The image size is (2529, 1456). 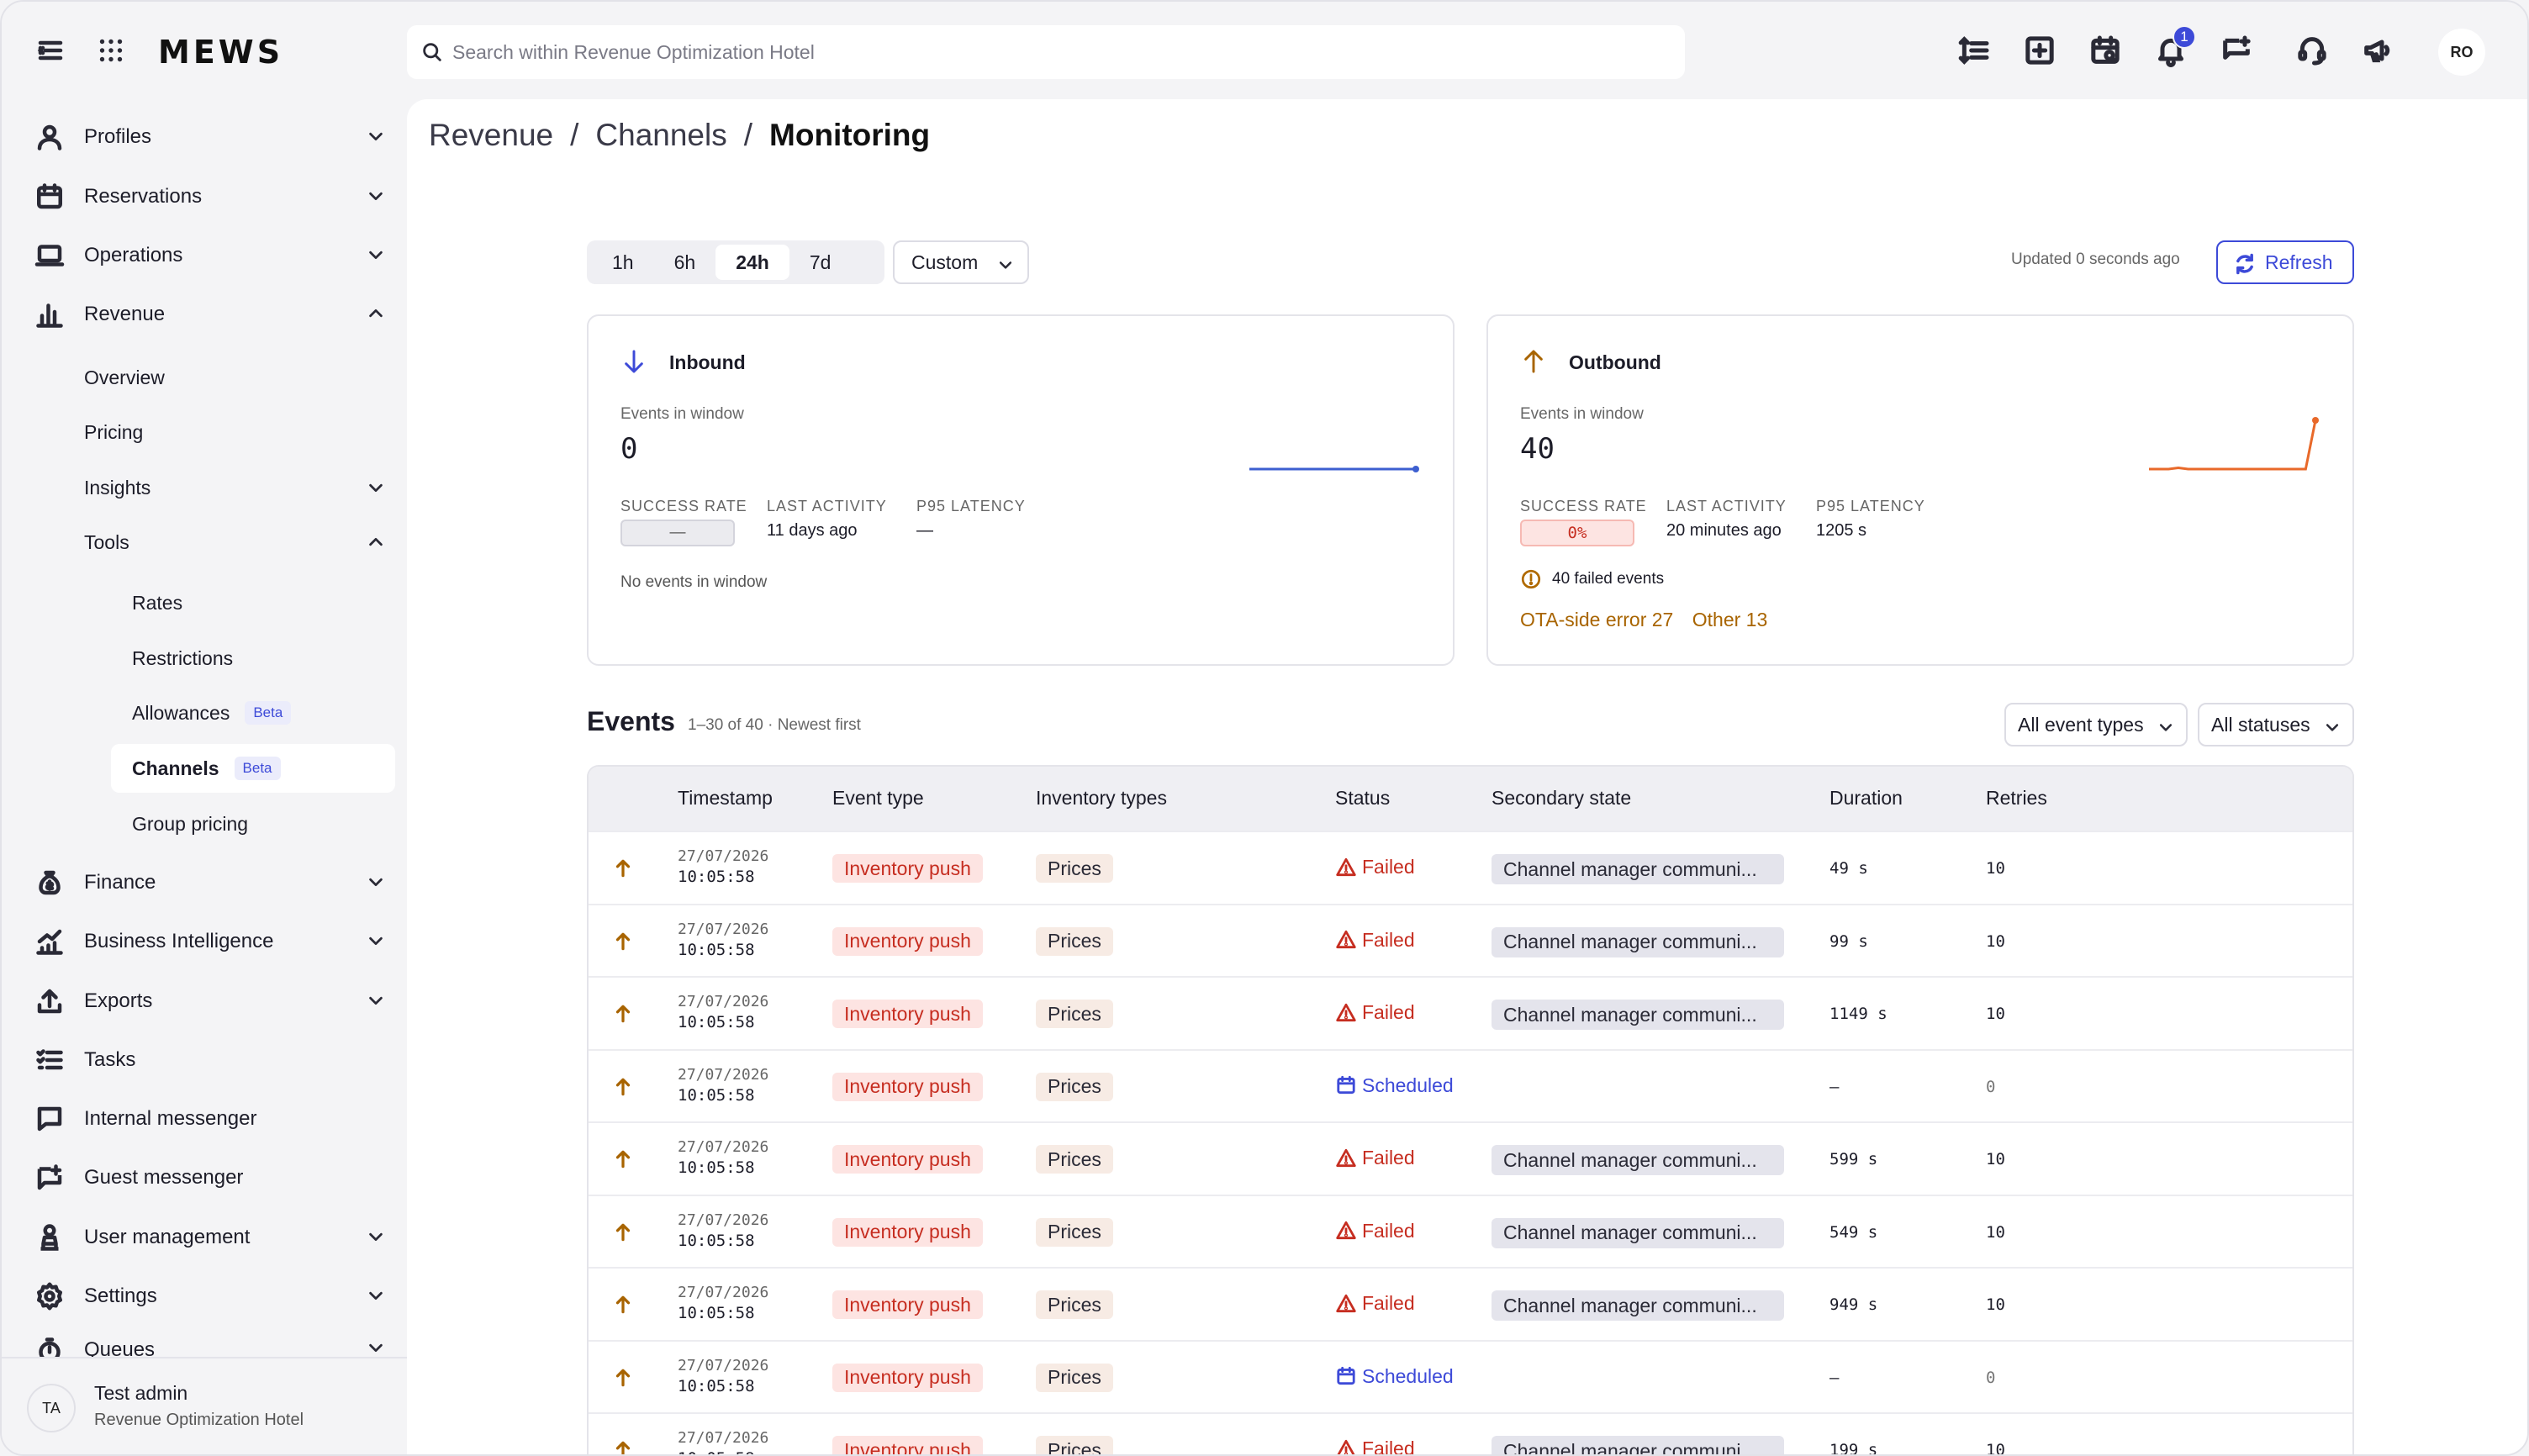 What do you see at coordinates (253, 602) in the screenshot?
I see `sidebar-item-rates: Rates` at bounding box center [253, 602].